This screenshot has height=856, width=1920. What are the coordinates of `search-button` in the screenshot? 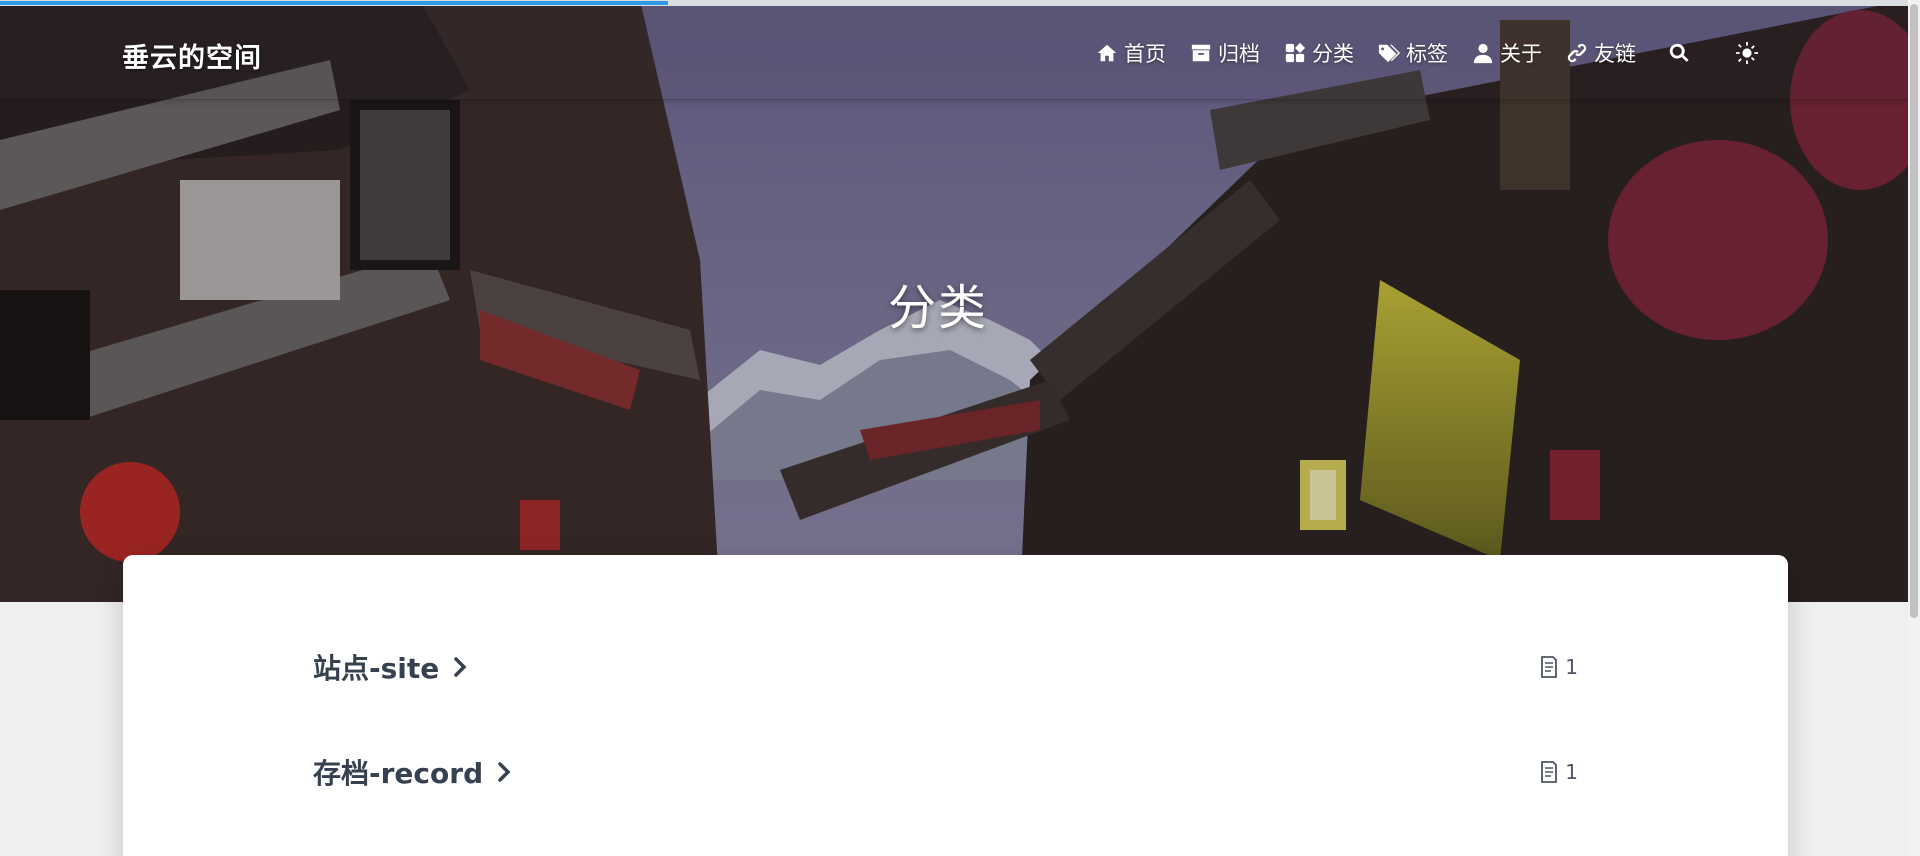 It's located at (1679, 53).